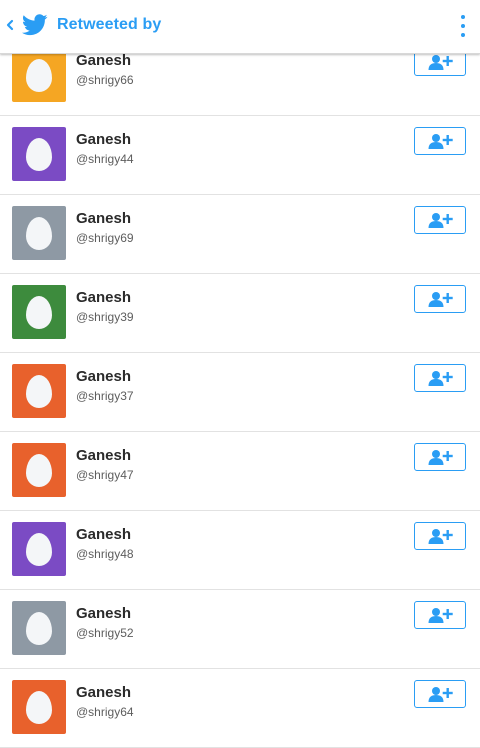 The height and width of the screenshot is (748, 480). Describe the element at coordinates (105, 712) in the screenshot. I see `user-handle: @shrigy64` at that location.